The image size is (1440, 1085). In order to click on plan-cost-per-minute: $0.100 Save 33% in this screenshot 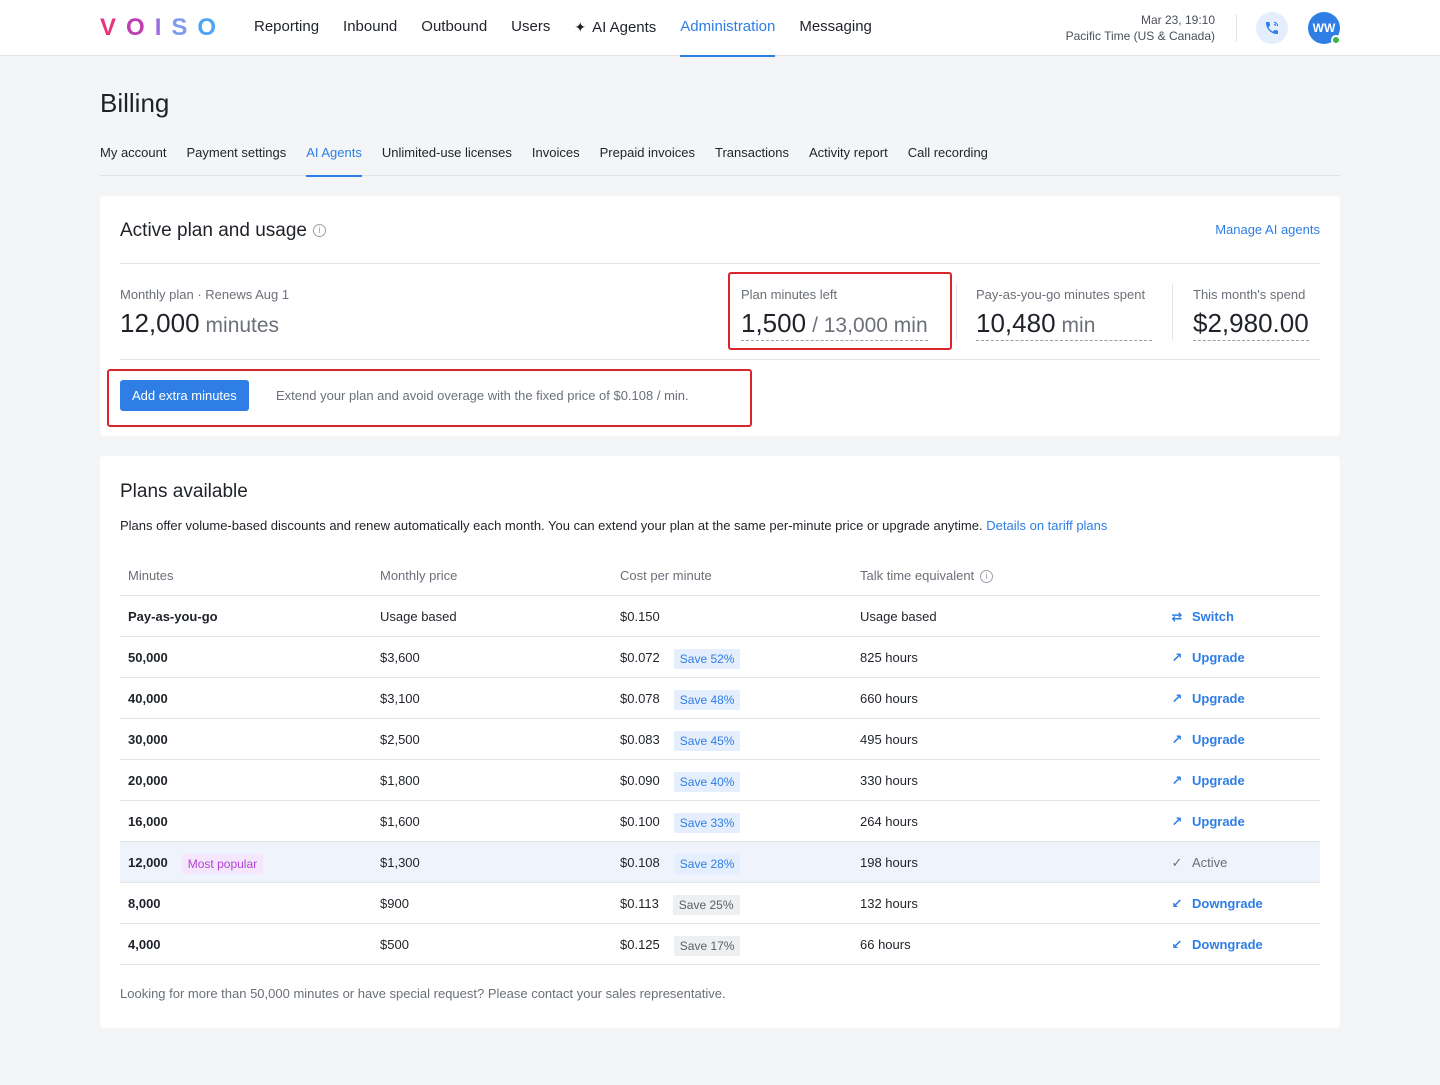, I will do `click(680, 821)`.